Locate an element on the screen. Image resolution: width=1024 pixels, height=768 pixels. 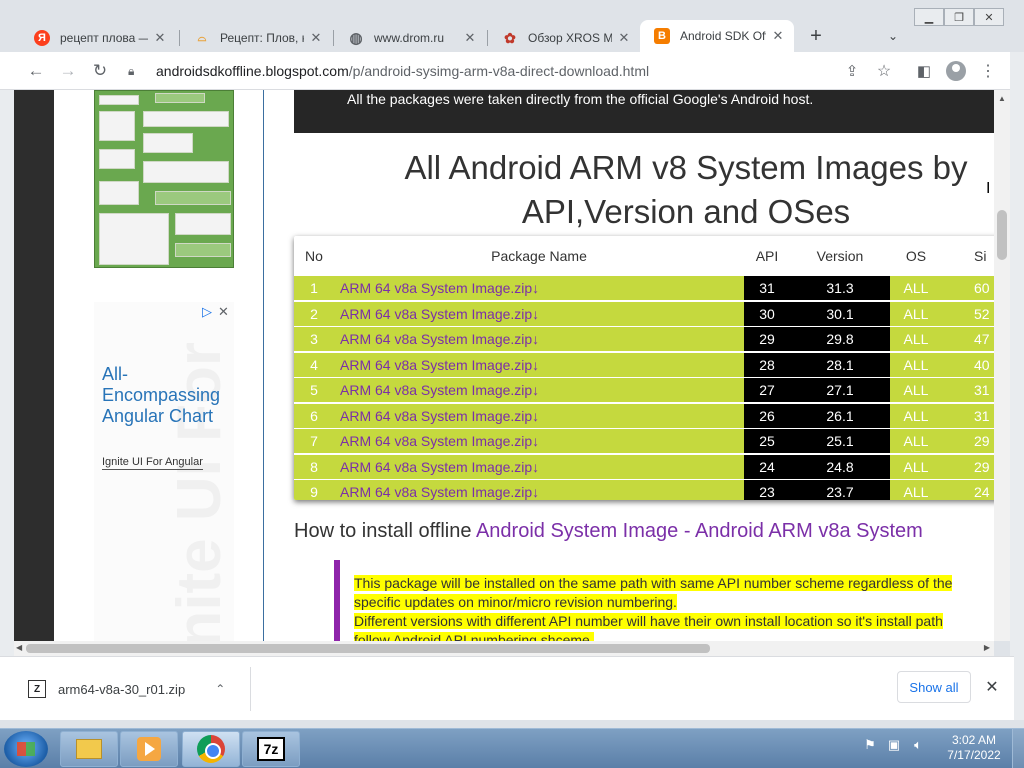
tab-recipe: ⌓ Рецепт: Плов, ко ✕ is located at coordinates (256, 38).